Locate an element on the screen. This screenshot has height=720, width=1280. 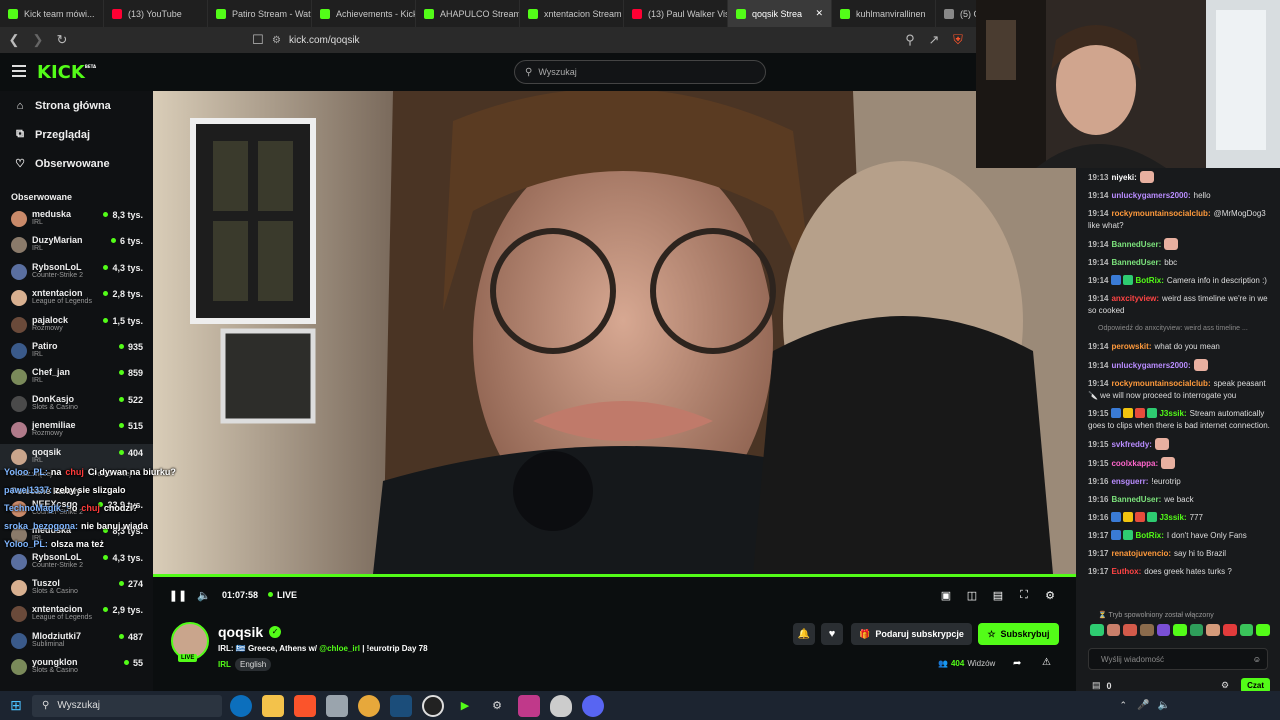
share-icon: ↗ is located at coordinates (934, 40).